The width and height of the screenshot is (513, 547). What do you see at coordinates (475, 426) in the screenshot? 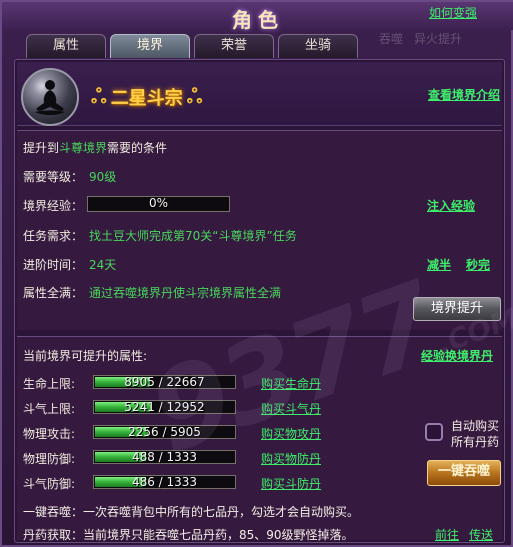
I see `auto-buy-label-1: 自动购买` at bounding box center [475, 426].